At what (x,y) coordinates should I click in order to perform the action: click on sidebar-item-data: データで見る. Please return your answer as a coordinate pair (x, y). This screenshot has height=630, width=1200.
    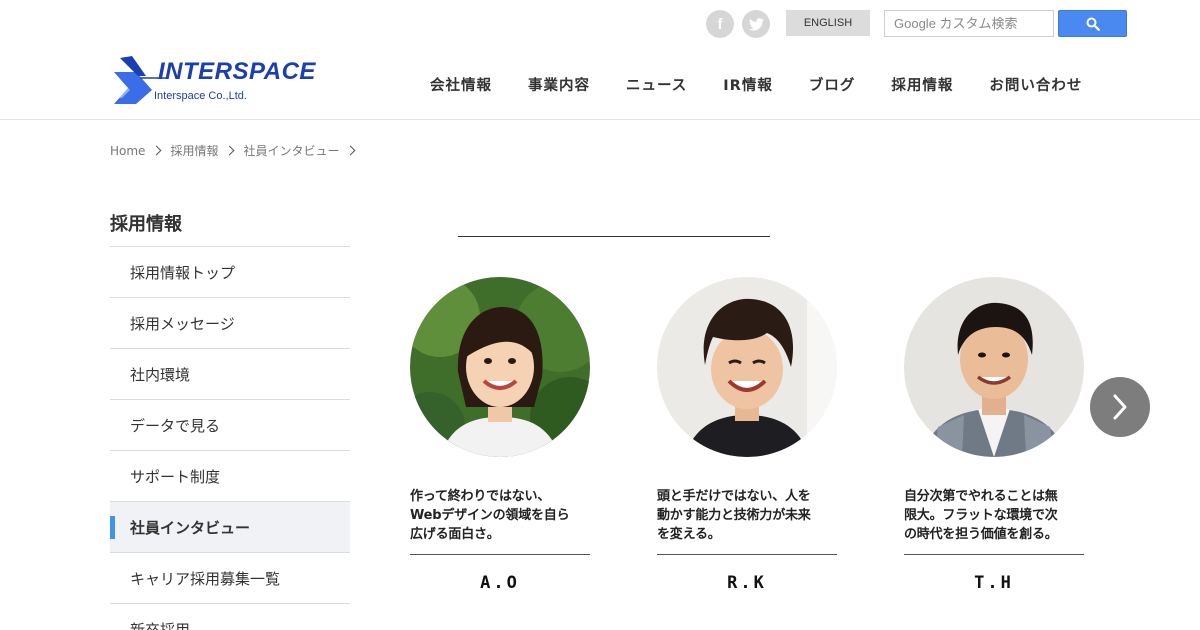
    Looking at the image, I should click on (230, 425).